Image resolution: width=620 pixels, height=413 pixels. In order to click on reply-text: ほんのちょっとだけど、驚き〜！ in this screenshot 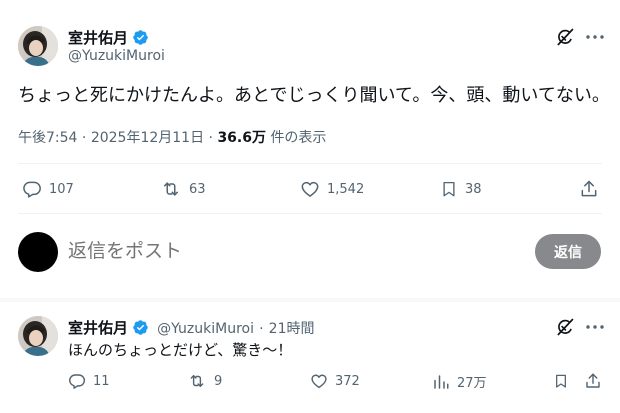, I will do `click(180, 350)`.